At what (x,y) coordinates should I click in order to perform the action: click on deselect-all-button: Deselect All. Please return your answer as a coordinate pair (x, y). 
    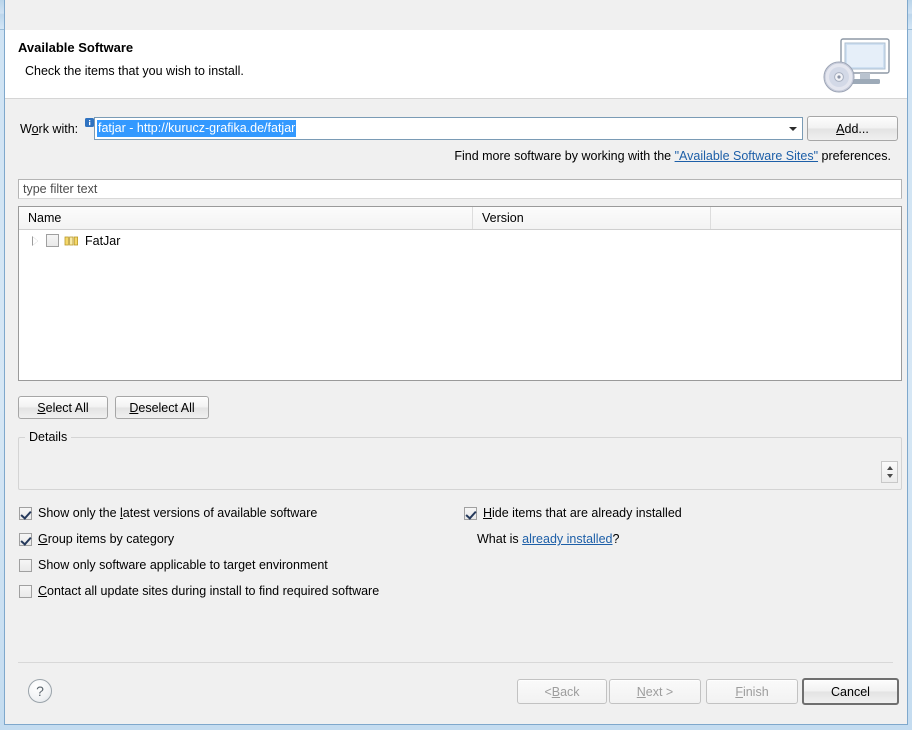
    Looking at the image, I should click on (162, 407).